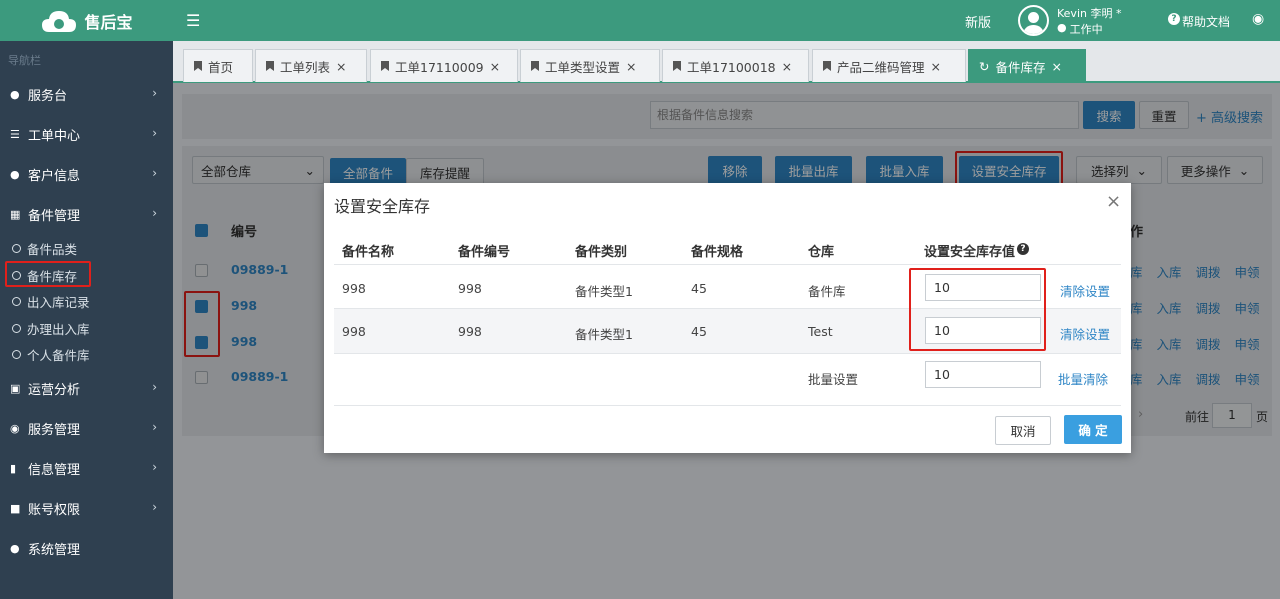 The height and width of the screenshot is (599, 1280). Describe the element at coordinates (470, 331) in the screenshot. I see `cell-part-code: 998` at that location.